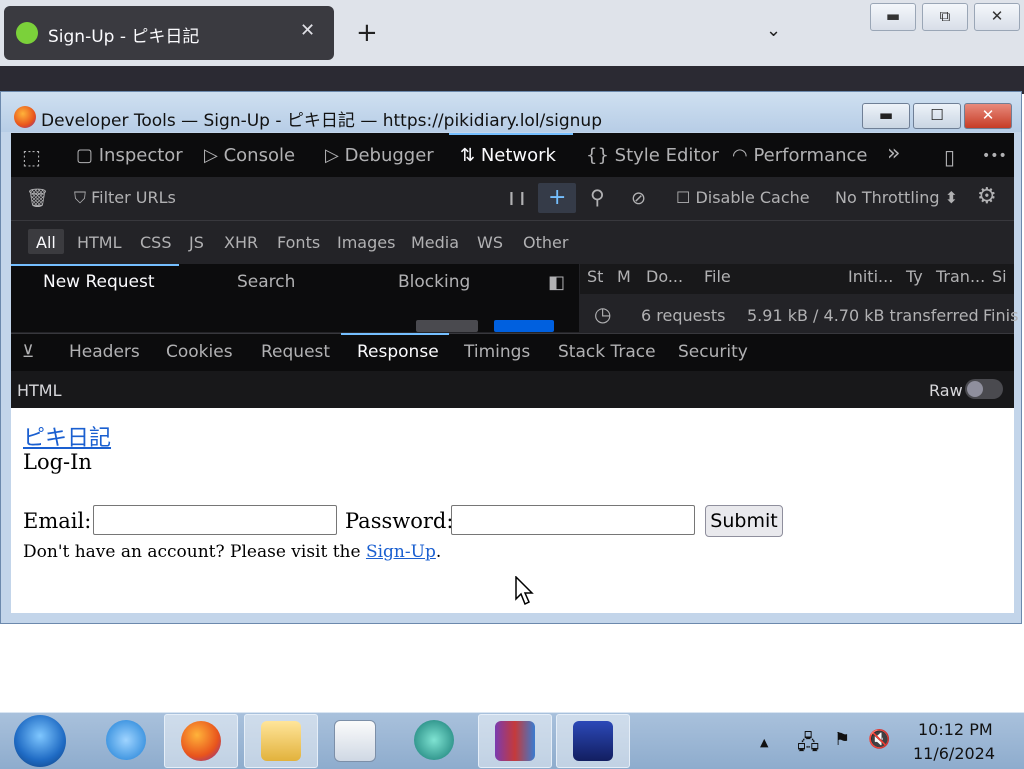 The image size is (1024, 769). What do you see at coordinates (199, 352) in the screenshot?
I see `tab-cookies: Cookies` at bounding box center [199, 352].